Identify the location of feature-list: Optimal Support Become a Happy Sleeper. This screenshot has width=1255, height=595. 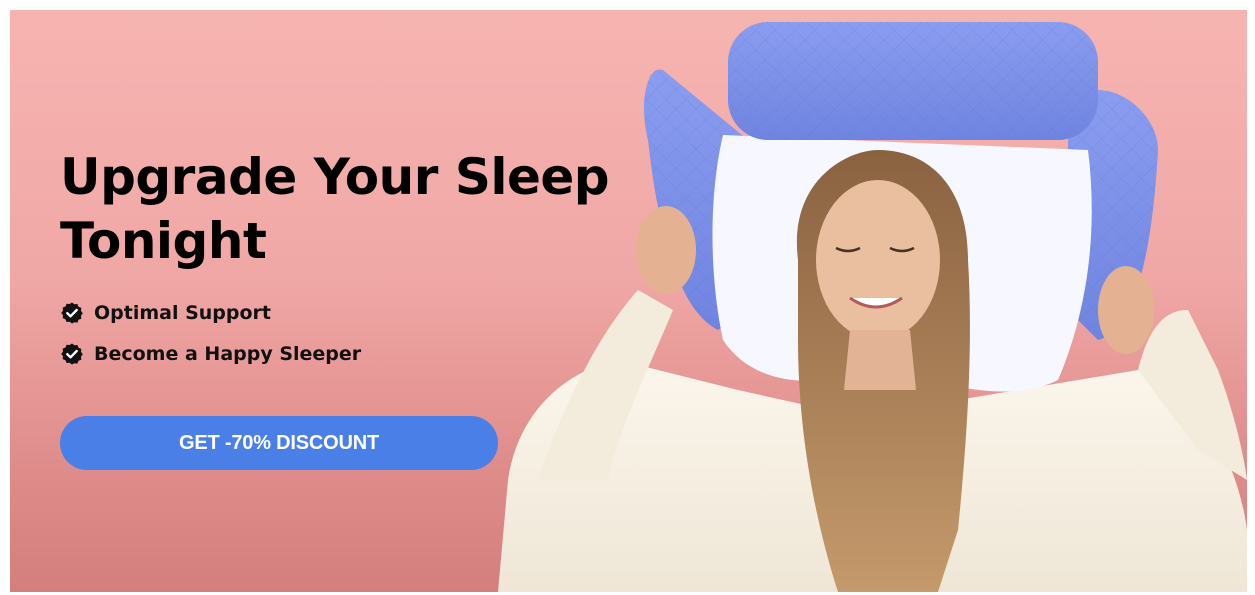
(210, 341).